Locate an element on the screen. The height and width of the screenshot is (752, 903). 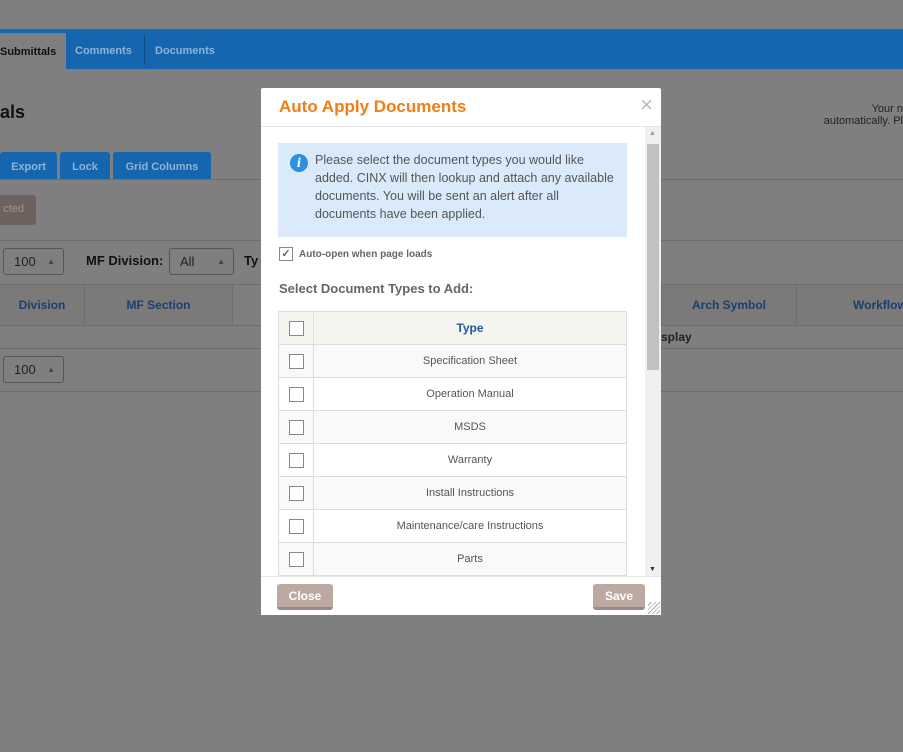
dialog-title: Auto Apply Documents is located at coordinates (373, 106).